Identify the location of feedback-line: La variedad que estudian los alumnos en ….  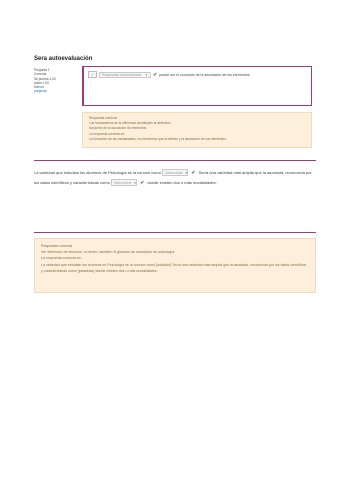
(174, 267).